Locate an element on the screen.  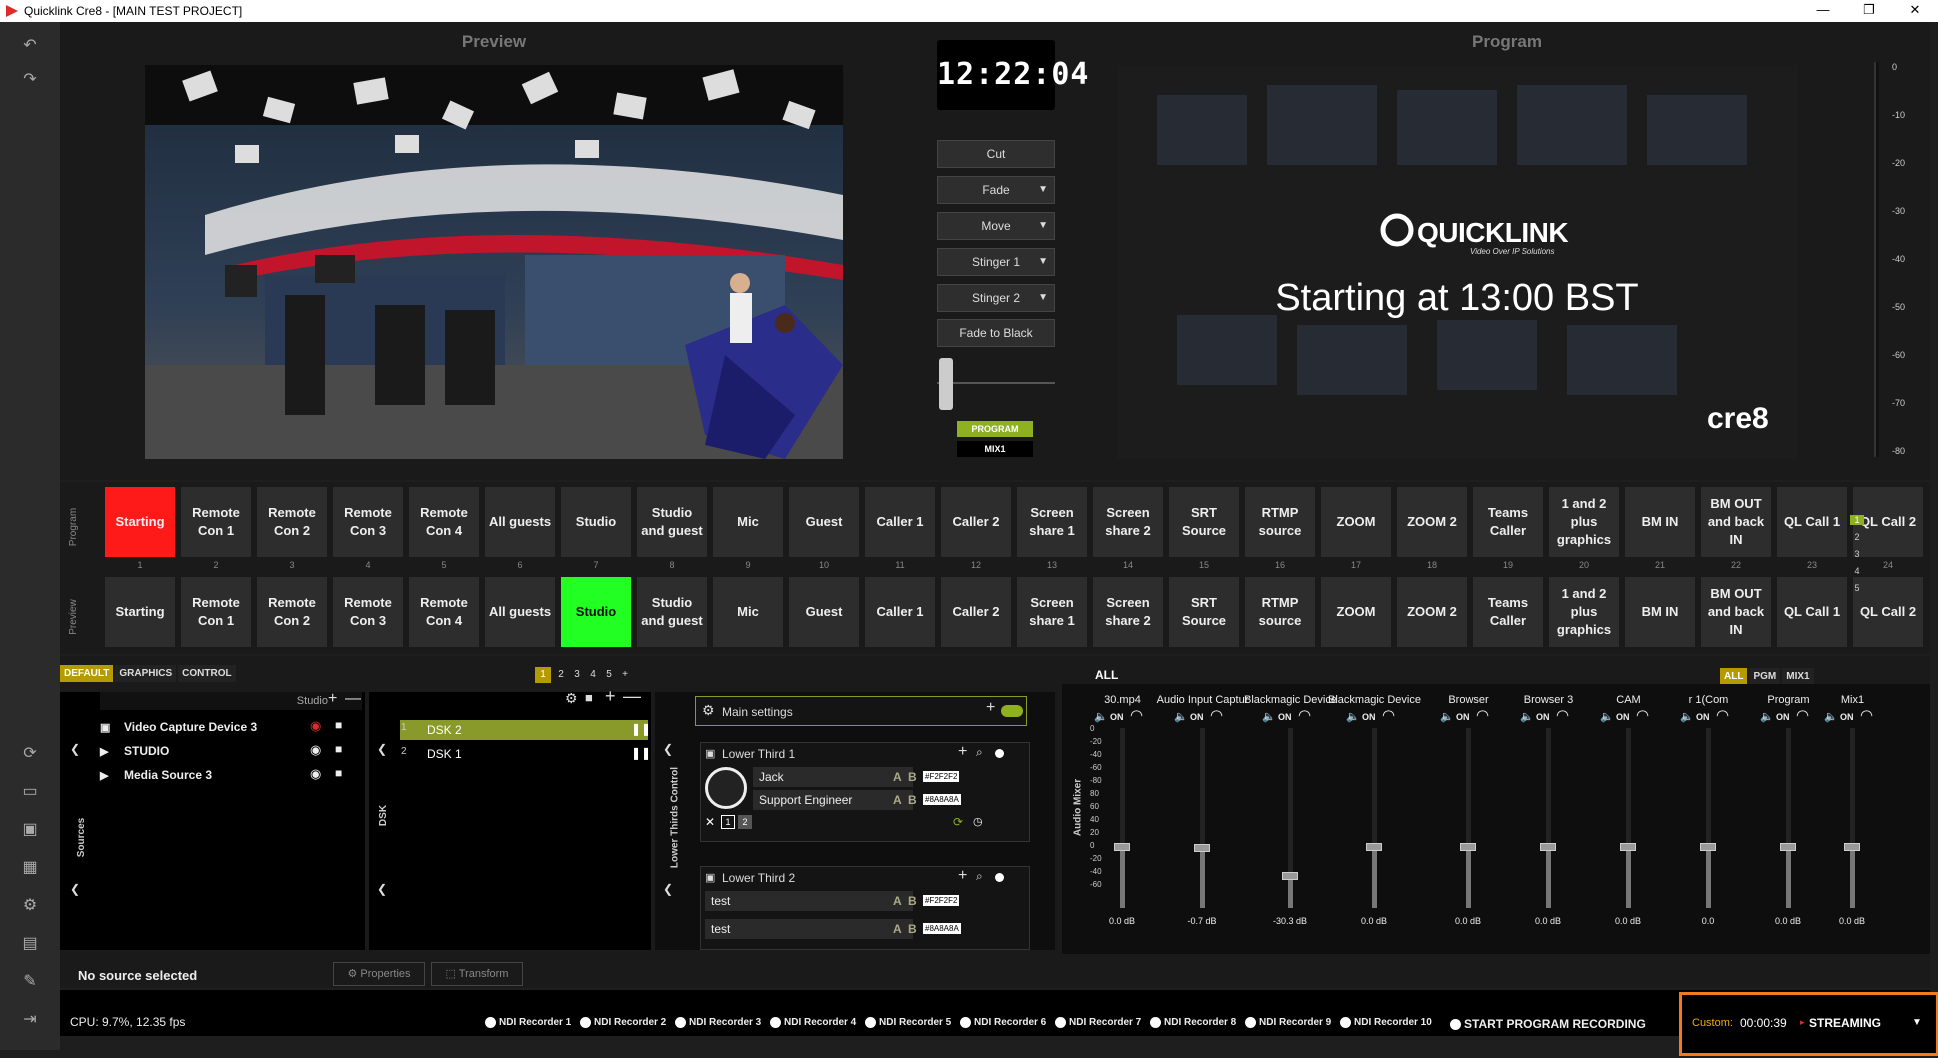
preview-source-button: BM IN is located at coordinates (1660, 612).